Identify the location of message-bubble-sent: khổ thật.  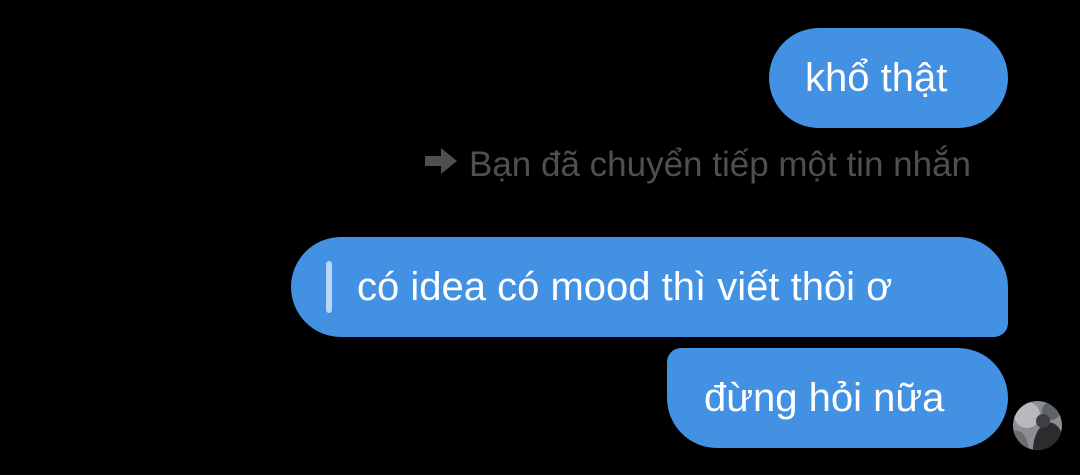
(888, 78).